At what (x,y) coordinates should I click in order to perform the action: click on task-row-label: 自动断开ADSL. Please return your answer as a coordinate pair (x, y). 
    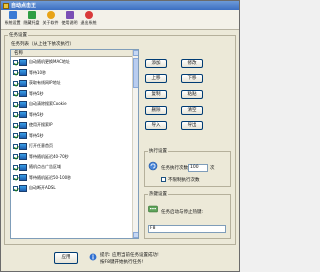
    Looking at the image, I should click on (42, 188).